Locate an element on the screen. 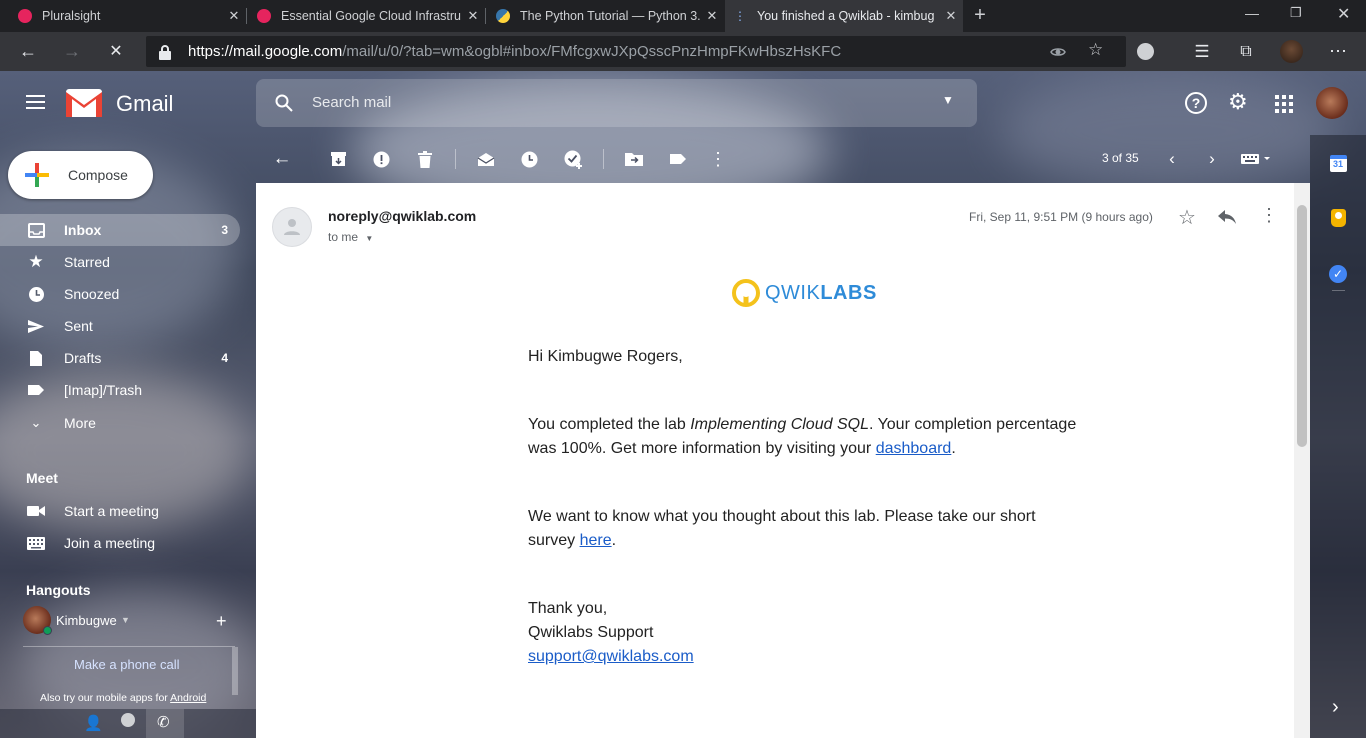 Image resolution: width=1366 pixels, height=738 pixels. input-tools-keyboard-icon is located at coordinates (1256, 159).